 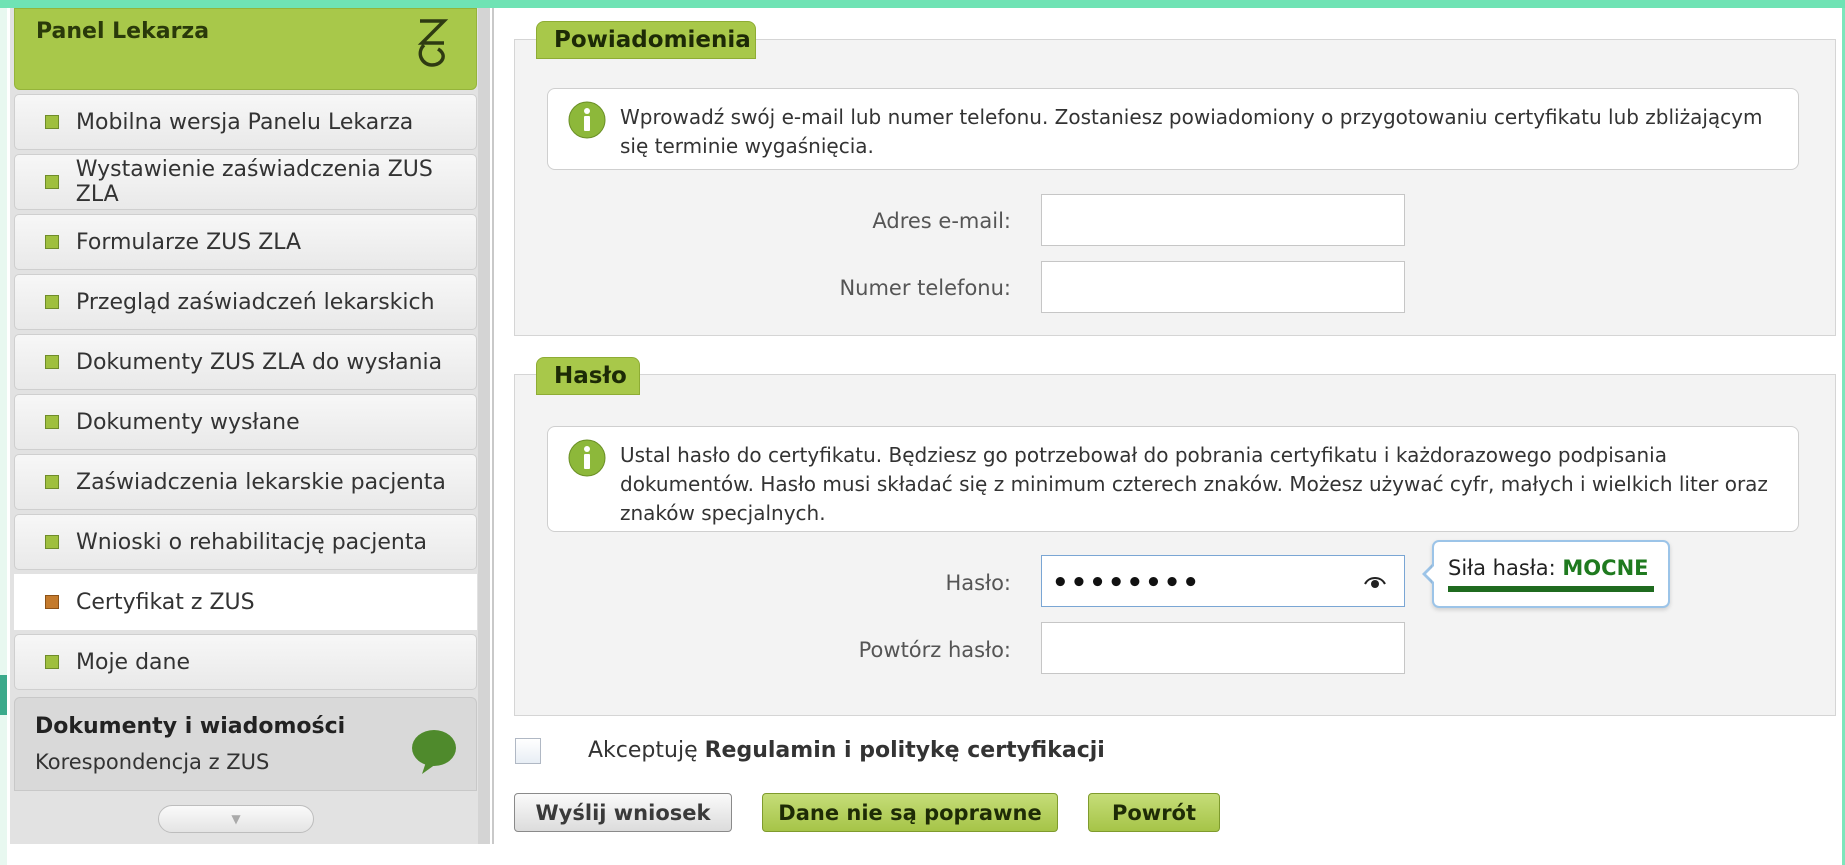 What do you see at coordinates (1502, 568) in the screenshot?
I see `strength-label: Siła hasła:` at bounding box center [1502, 568].